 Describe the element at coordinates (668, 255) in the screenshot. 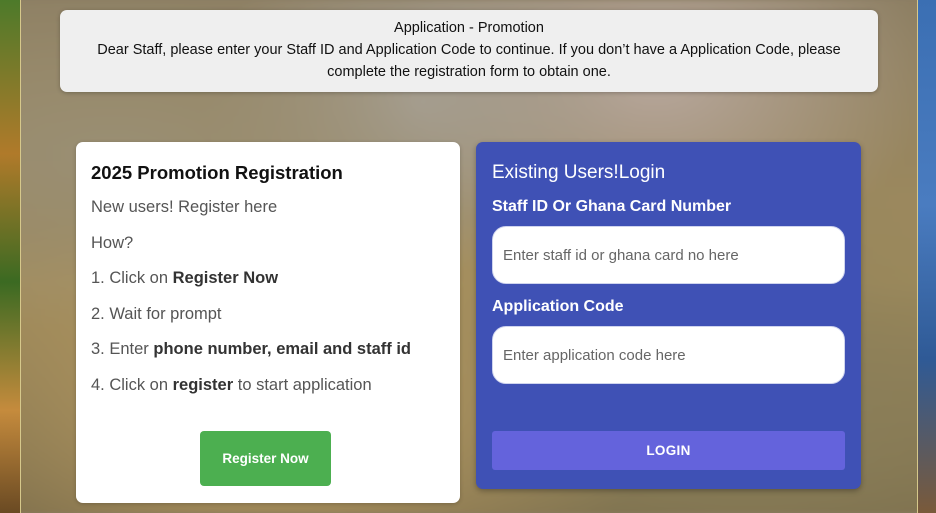

I see `staff-id-input` at that location.